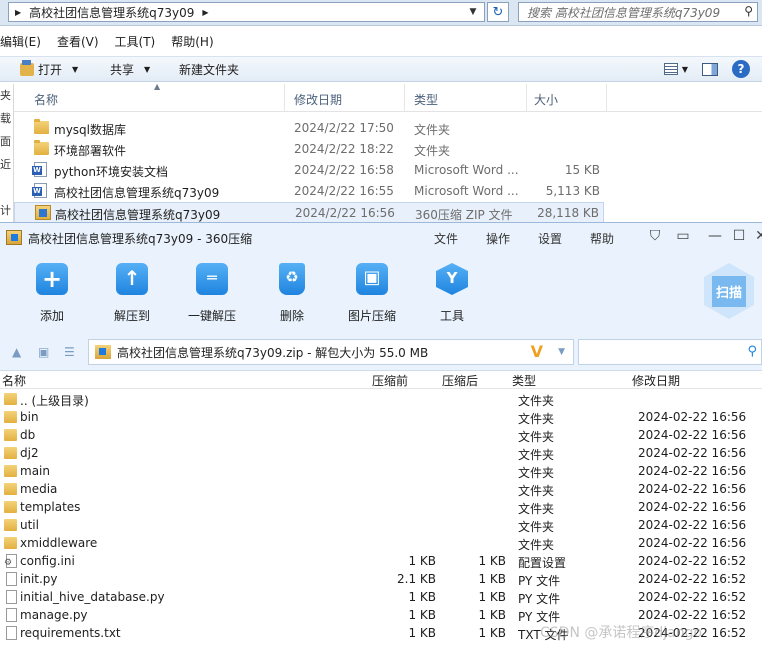 The width and height of the screenshot is (762, 652). I want to click on nav-item: 计, so click(6, 210).